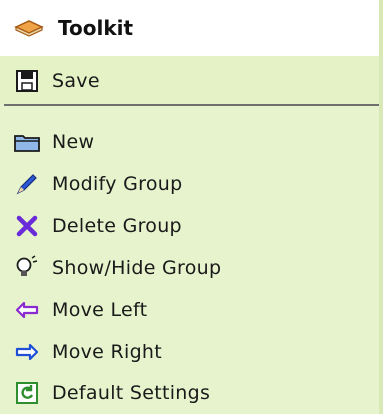 Image resolution: width=383 pixels, height=414 pixels. Describe the element at coordinates (189, 28) in the screenshot. I see `toolkit-header: Toolkit` at that location.